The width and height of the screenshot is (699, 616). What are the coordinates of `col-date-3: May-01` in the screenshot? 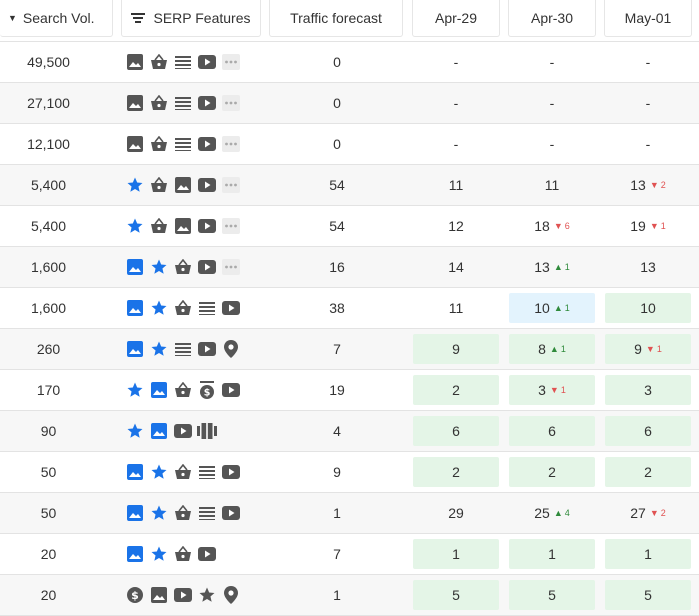 It's located at (648, 18).